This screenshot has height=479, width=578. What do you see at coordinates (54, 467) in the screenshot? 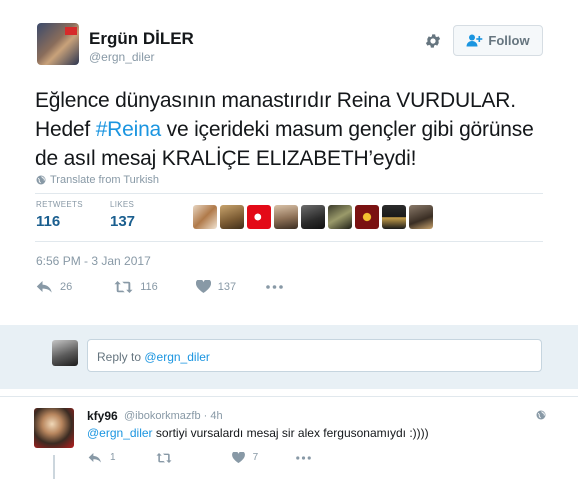
I see `thread-line` at bounding box center [54, 467].